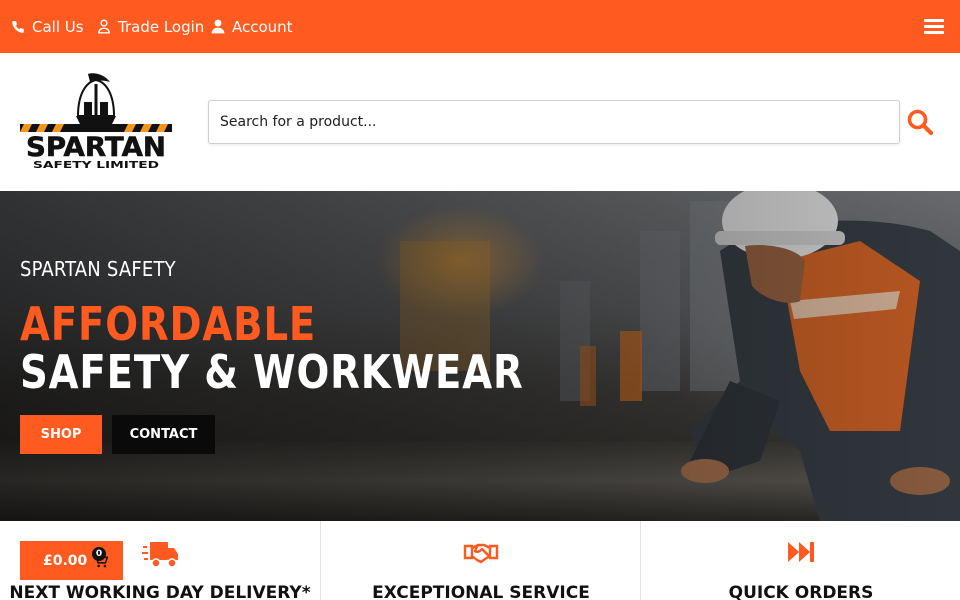  Describe the element at coordinates (920, 122) in the screenshot. I see `search-icon` at that location.